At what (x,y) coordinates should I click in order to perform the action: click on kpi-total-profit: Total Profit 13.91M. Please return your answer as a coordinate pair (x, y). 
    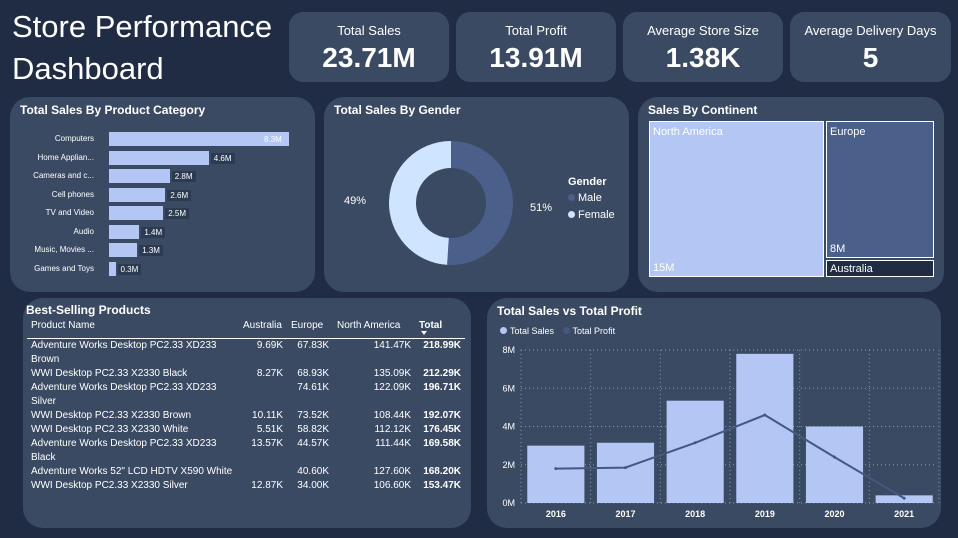
    Looking at the image, I should click on (536, 47).